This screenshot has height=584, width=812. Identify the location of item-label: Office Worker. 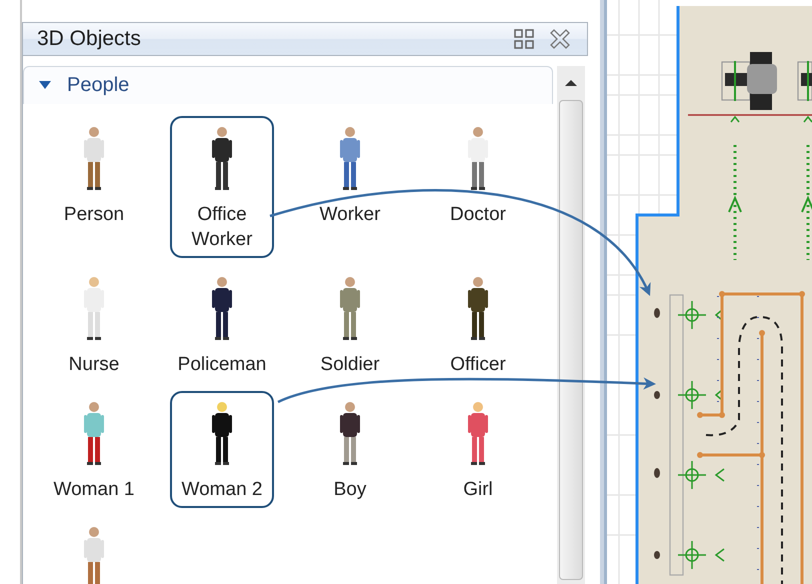
(222, 227).